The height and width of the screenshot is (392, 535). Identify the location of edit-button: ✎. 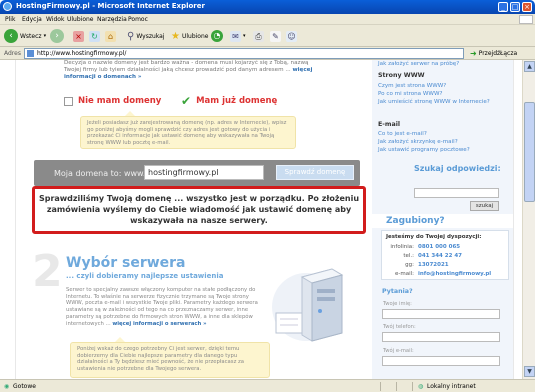
(275, 36).